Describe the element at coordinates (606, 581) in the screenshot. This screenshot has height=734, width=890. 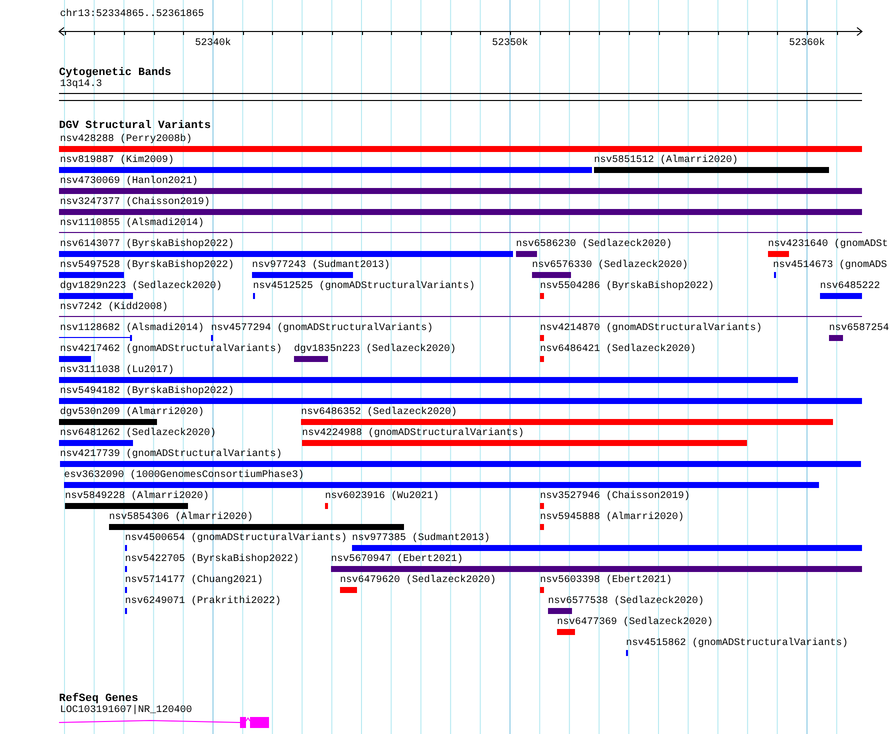
I see `feature-label: nsv5603398 (Ebert2021)` at that location.